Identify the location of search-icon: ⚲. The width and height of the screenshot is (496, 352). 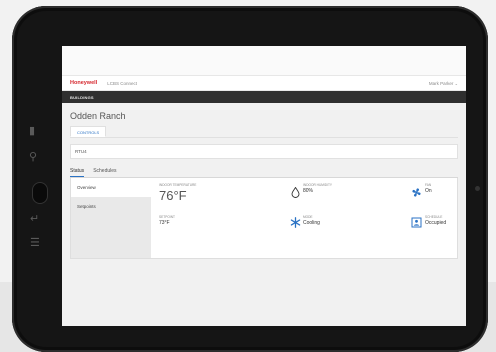
(33, 157).